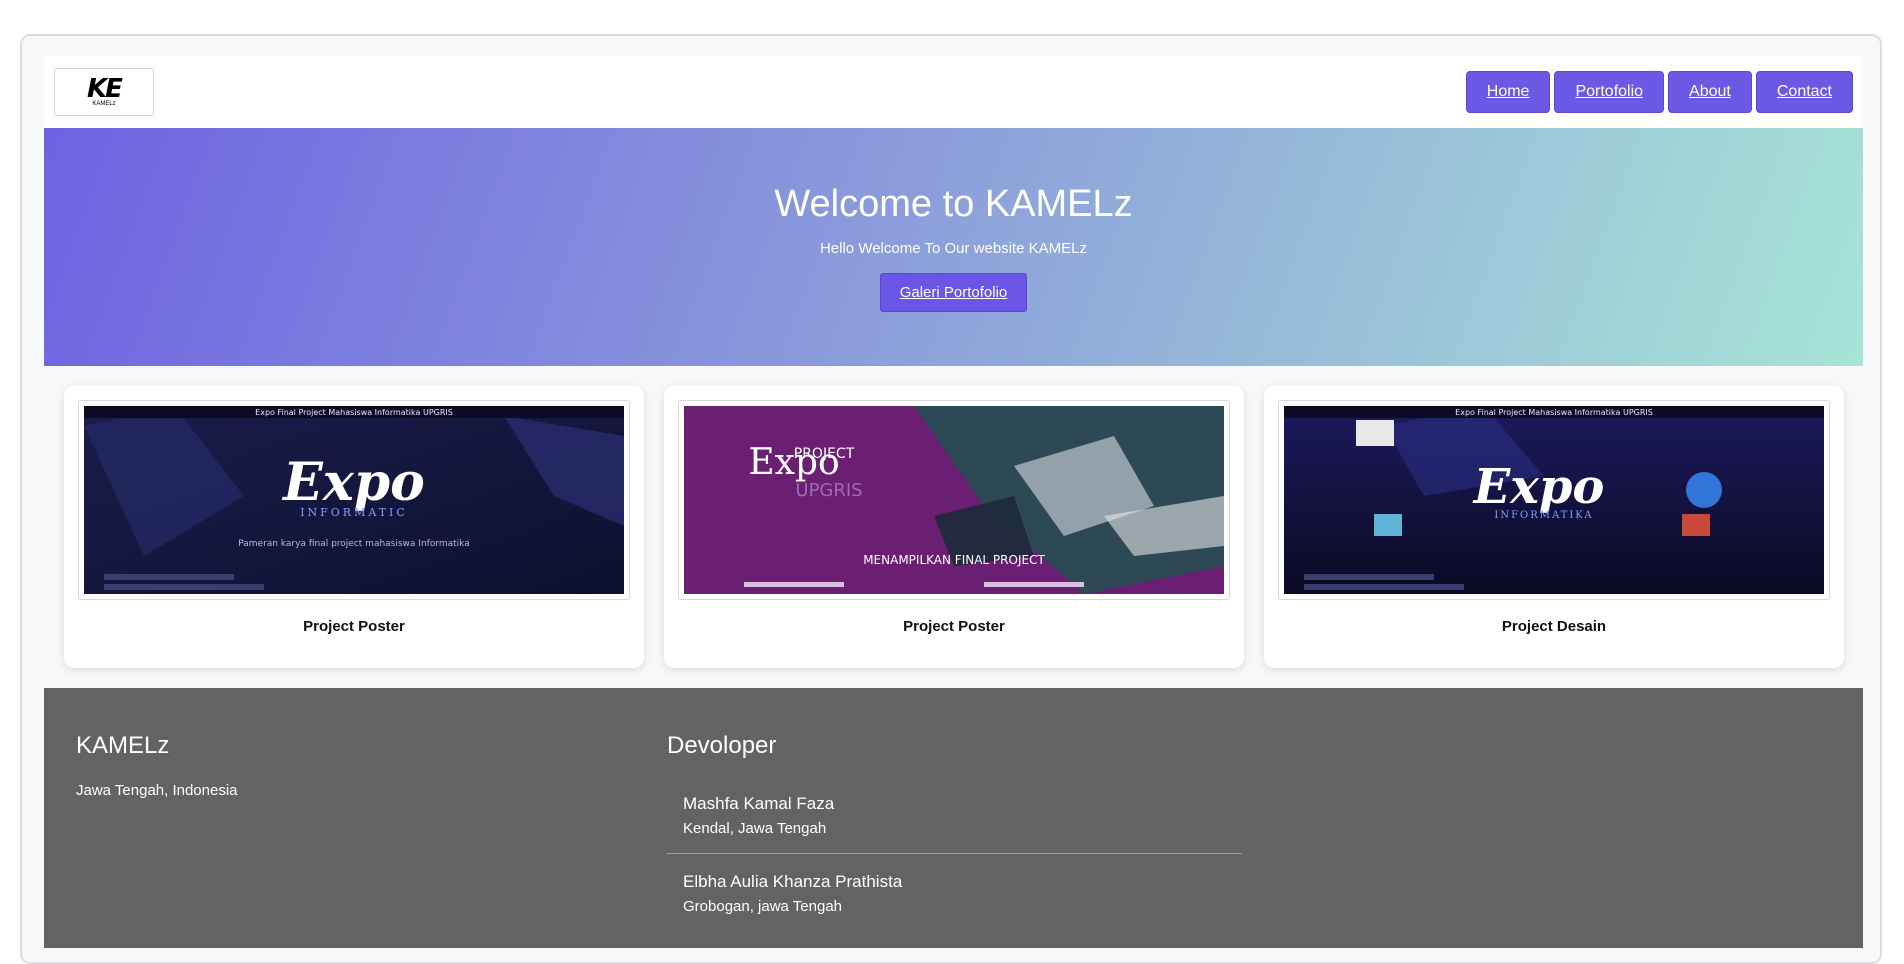 This screenshot has height=964, width=1904. What do you see at coordinates (157, 790) in the screenshot?
I see `footer-location: Jawa Tengah, Indonesia` at bounding box center [157, 790].